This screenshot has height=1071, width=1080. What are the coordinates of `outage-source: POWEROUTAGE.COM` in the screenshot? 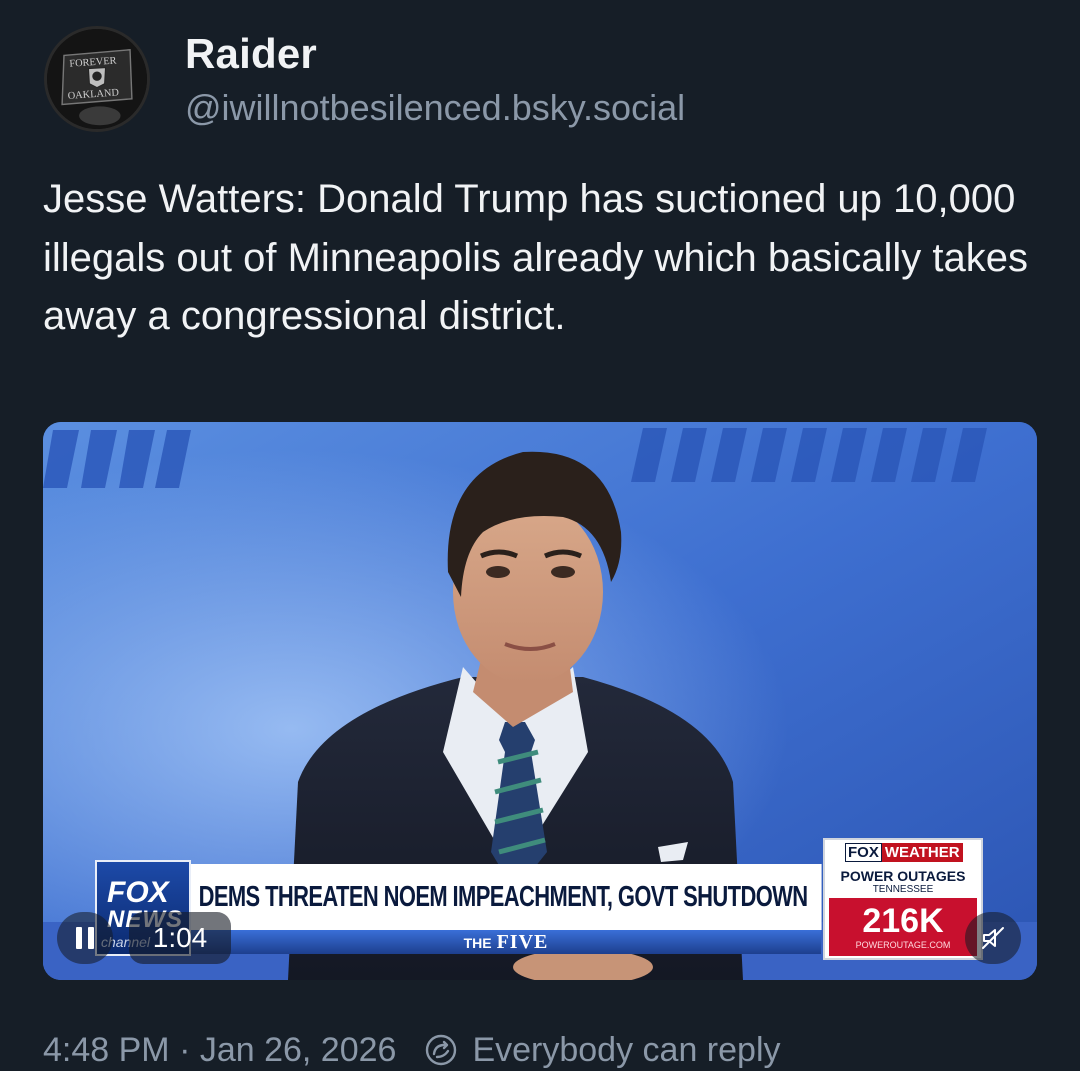 It's located at (903, 945).